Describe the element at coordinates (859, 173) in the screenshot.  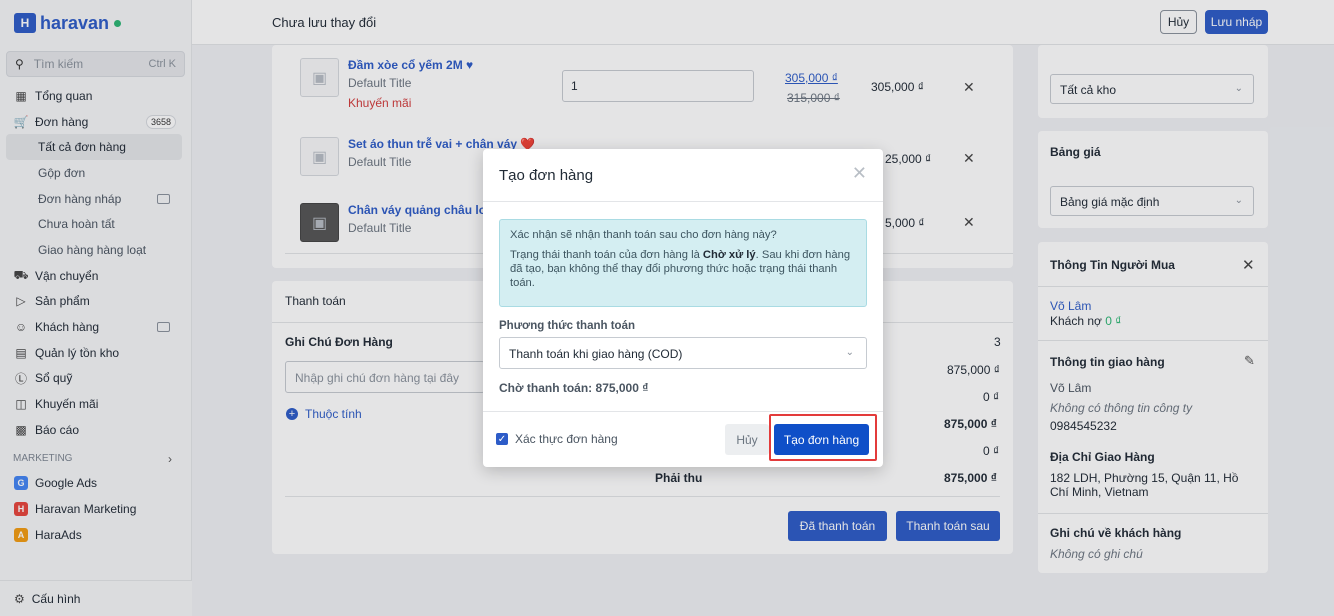
I see `close-icon: ✕` at that location.